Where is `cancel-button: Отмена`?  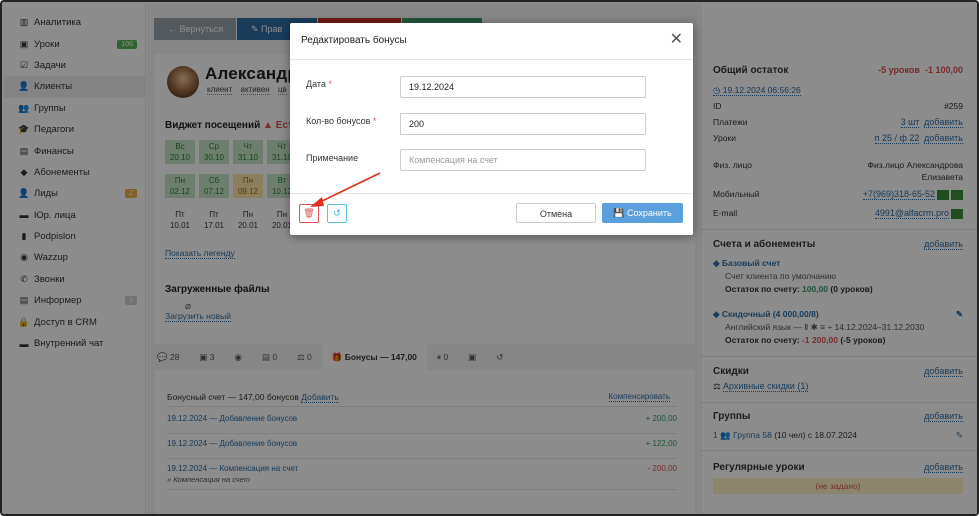
cancel-button: Отмена is located at coordinates (556, 213).